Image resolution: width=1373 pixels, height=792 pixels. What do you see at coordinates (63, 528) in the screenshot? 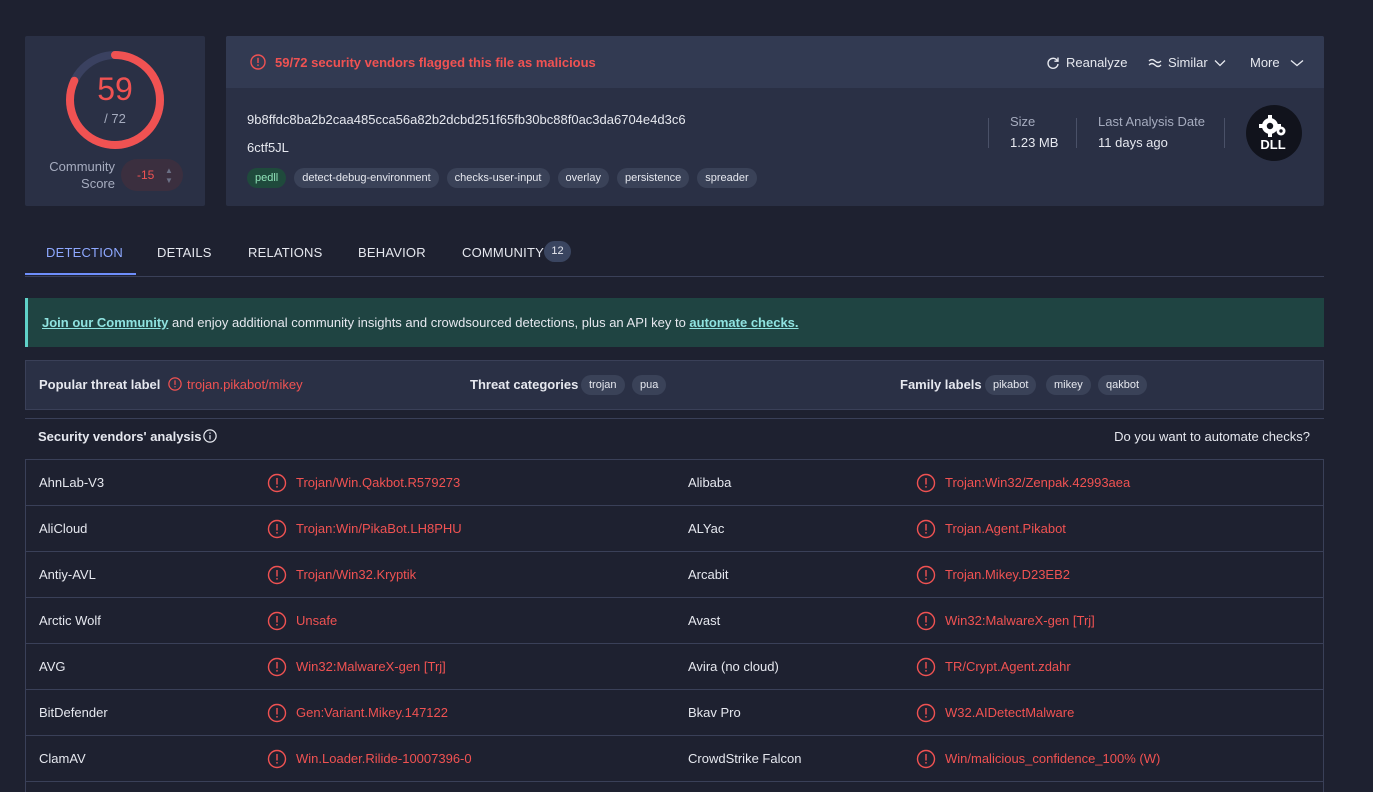
I see `vendor-name: AliCloud` at bounding box center [63, 528].